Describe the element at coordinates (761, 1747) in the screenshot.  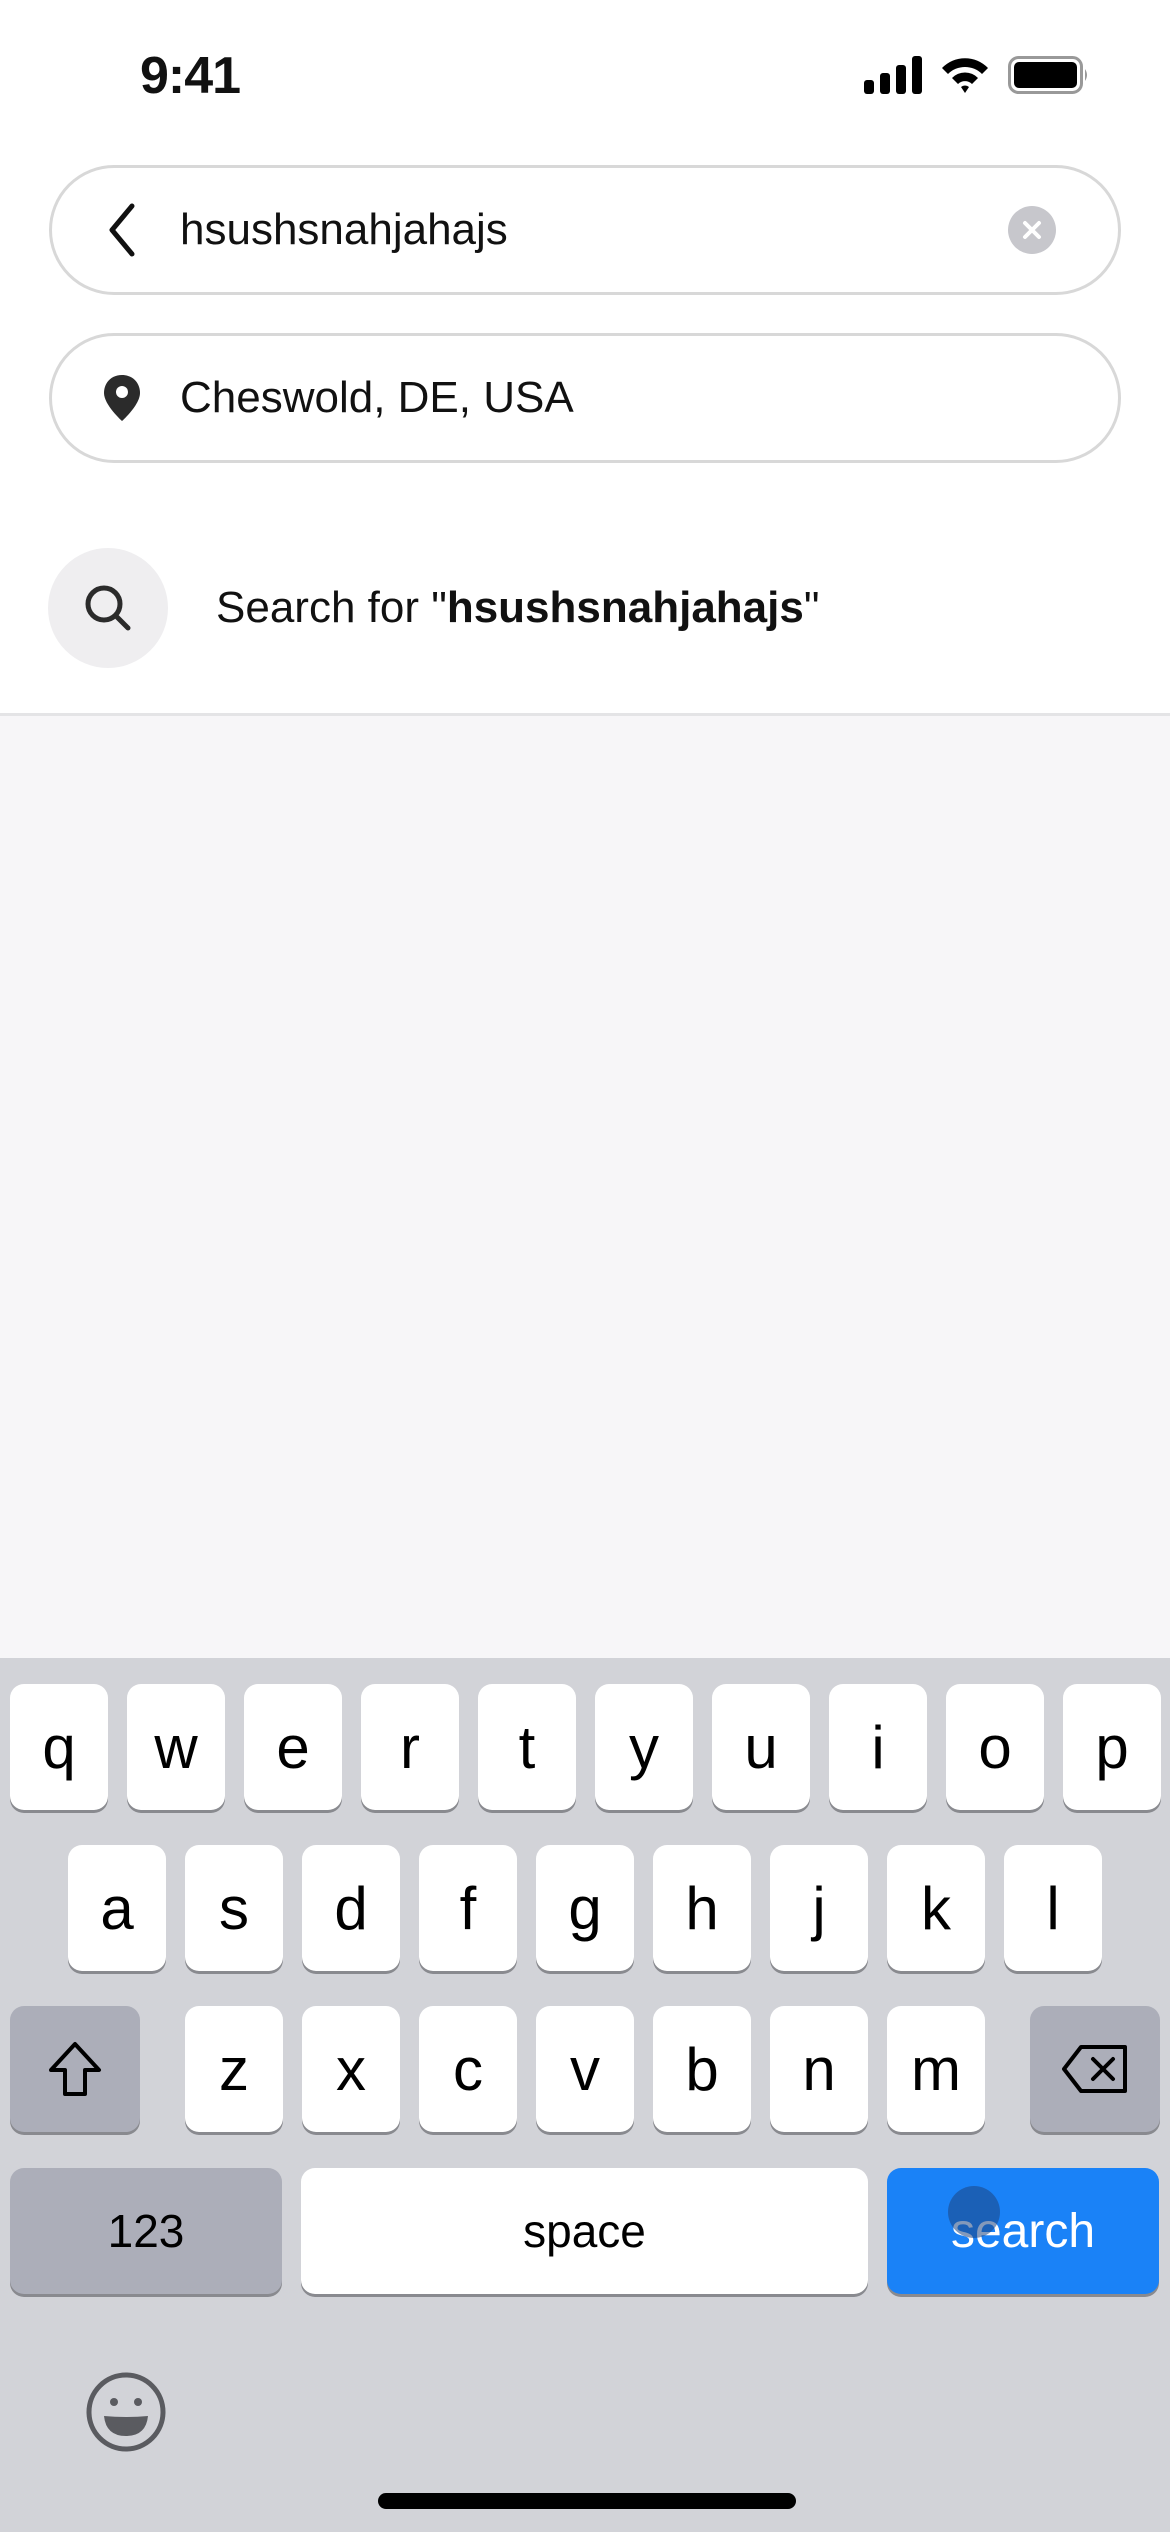
I see `key-u: u` at that location.